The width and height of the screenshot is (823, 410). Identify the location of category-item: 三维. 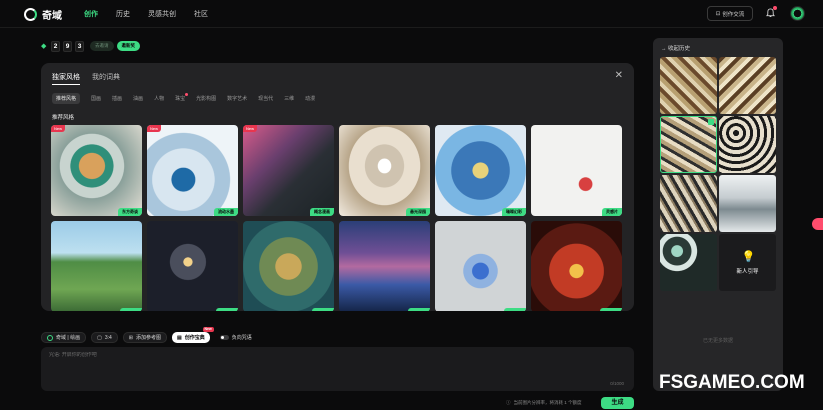
(289, 98).